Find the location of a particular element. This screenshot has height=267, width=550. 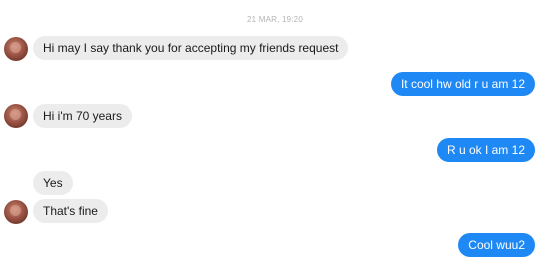

outgoing-message: It cool hw old r u am 12 is located at coordinates (462, 84).